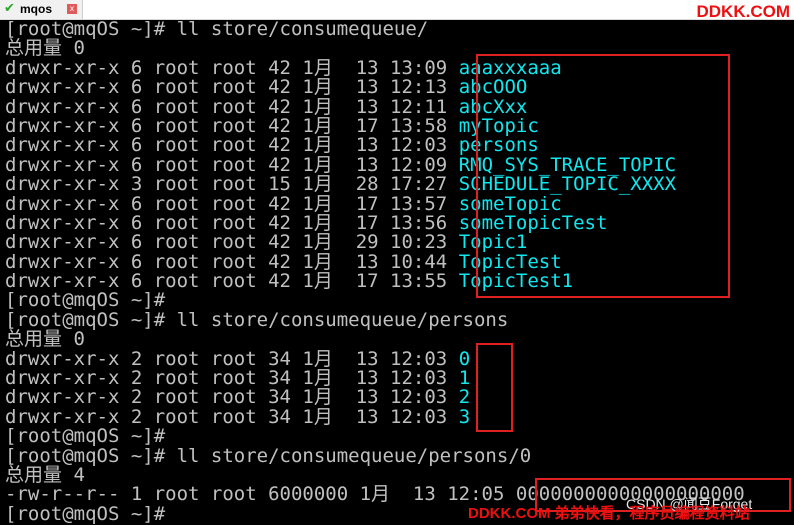 The height and width of the screenshot is (525, 794). I want to click on dir-name: TopicTest1, so click(516, 281).